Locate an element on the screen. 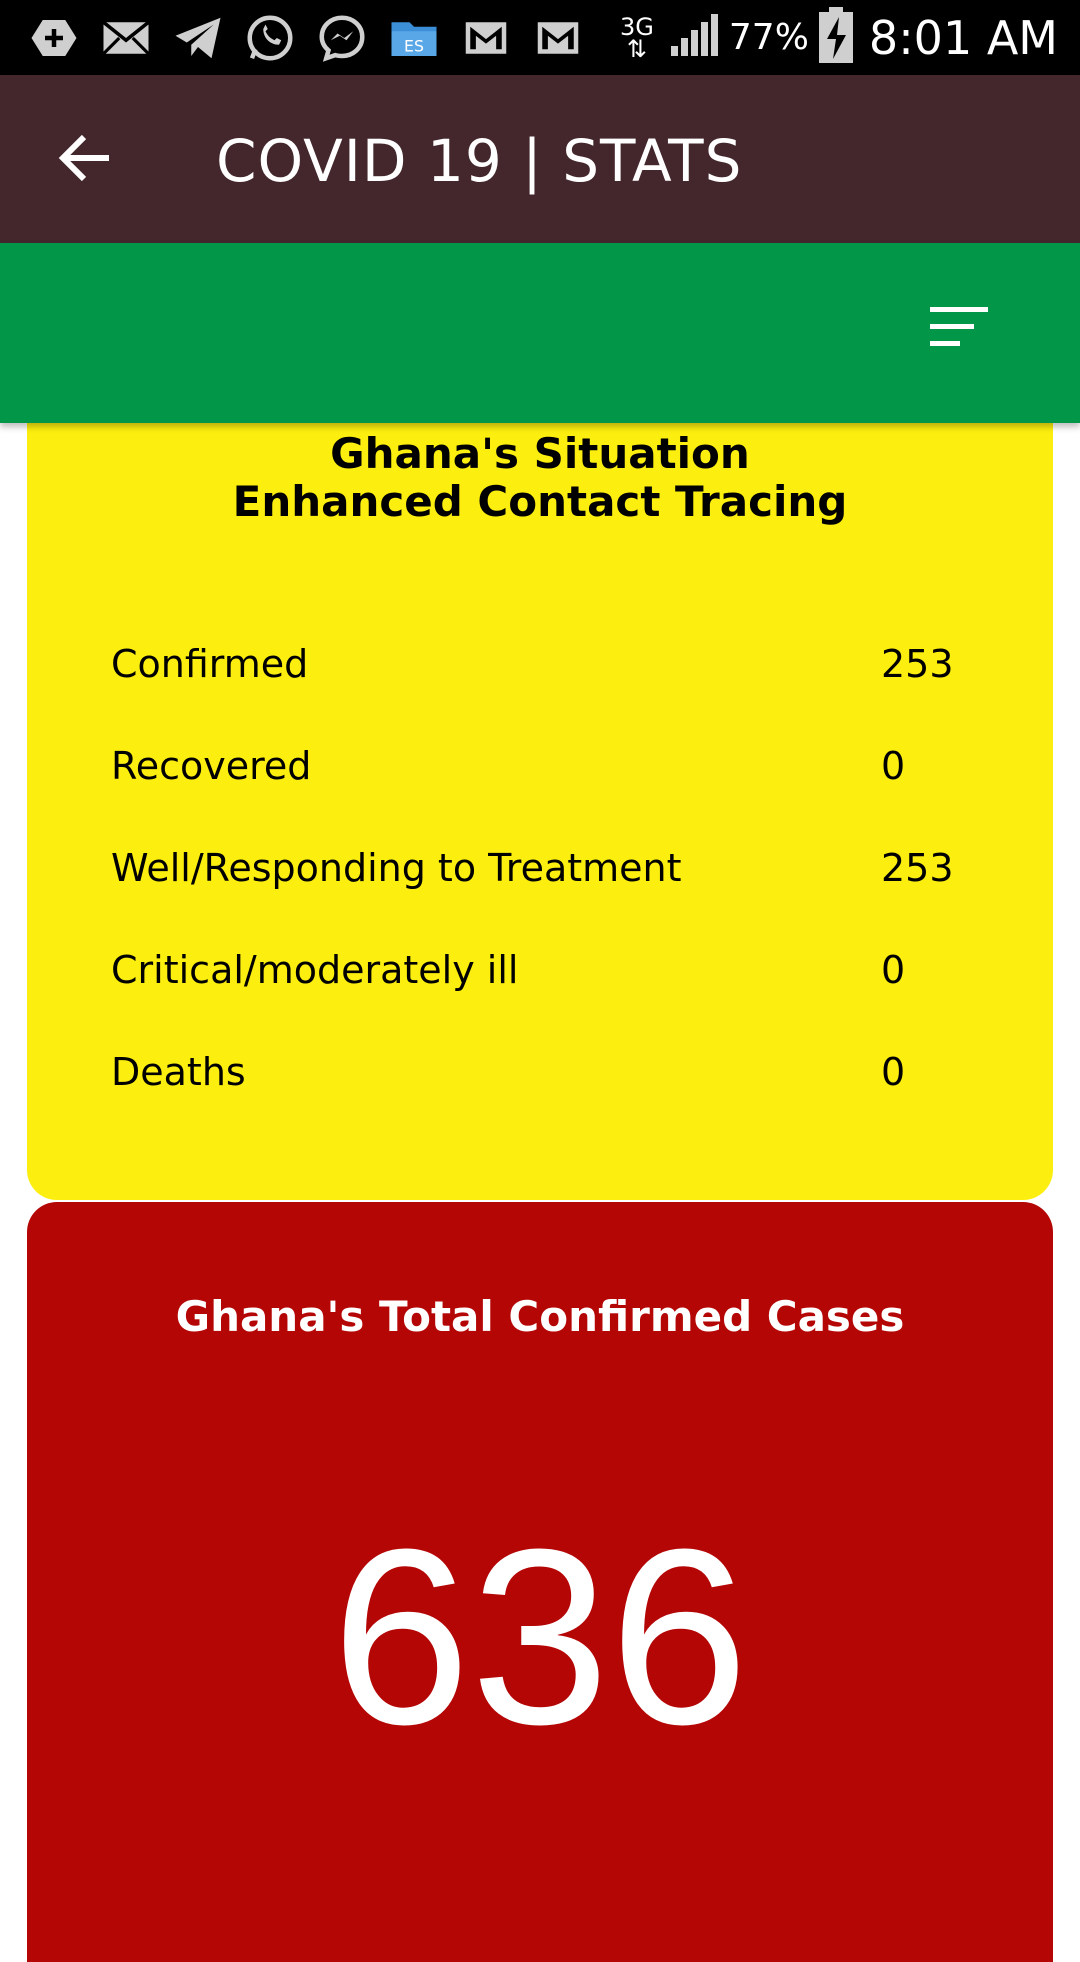 The width and height of the screenshot is (1080, 1962). stat-label: Well/Responding to Treatment is located at coordinates (396, 868).